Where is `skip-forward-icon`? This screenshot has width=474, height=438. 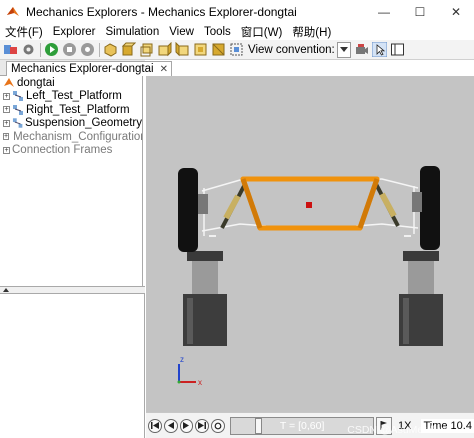
skip-forward-icon is located at coordinates (202, 425).